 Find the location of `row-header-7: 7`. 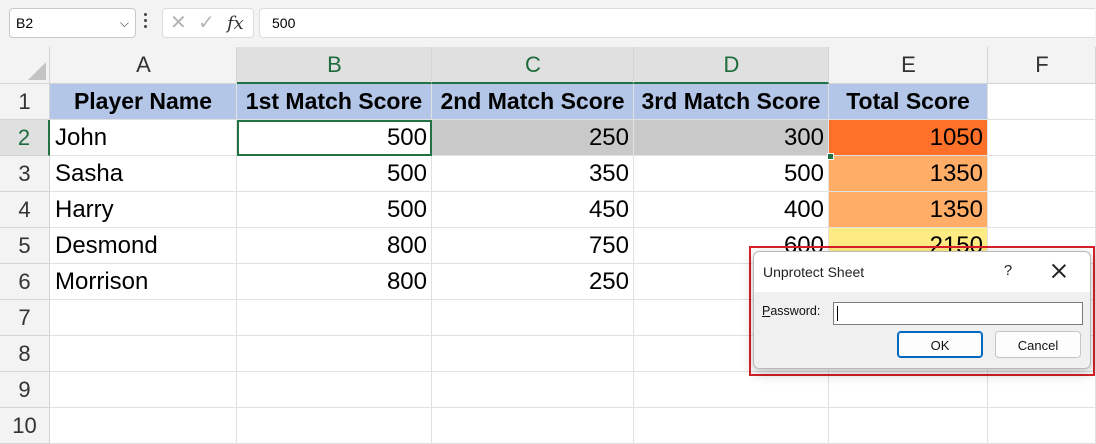

row-header-7: 7 is located at coordinates (25, 318).